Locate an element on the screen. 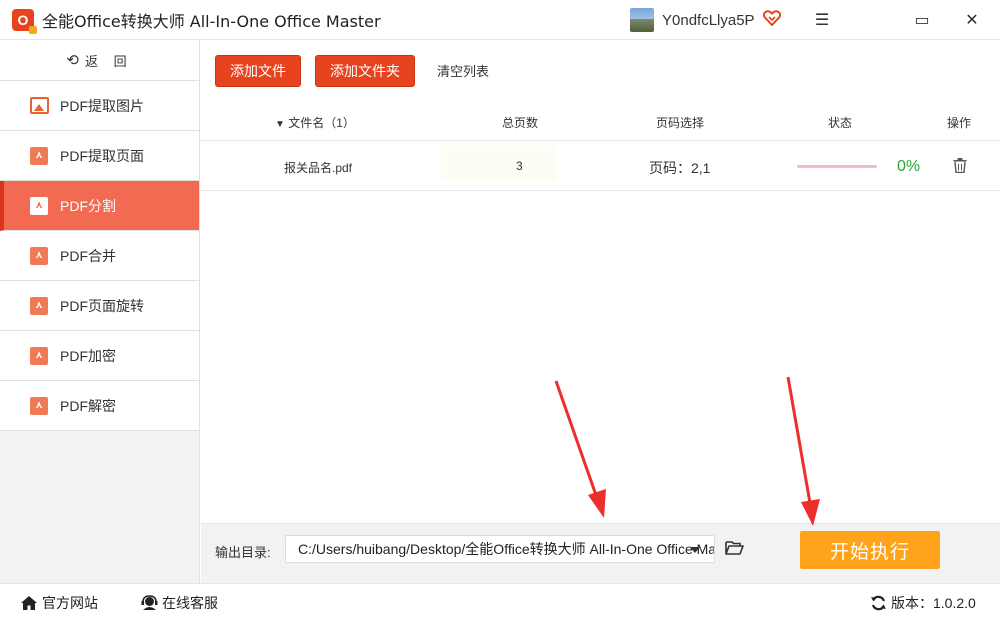 This screenshot has height=617, width=1000. menu-icon: ☰ is located at coordinates (822, 20).